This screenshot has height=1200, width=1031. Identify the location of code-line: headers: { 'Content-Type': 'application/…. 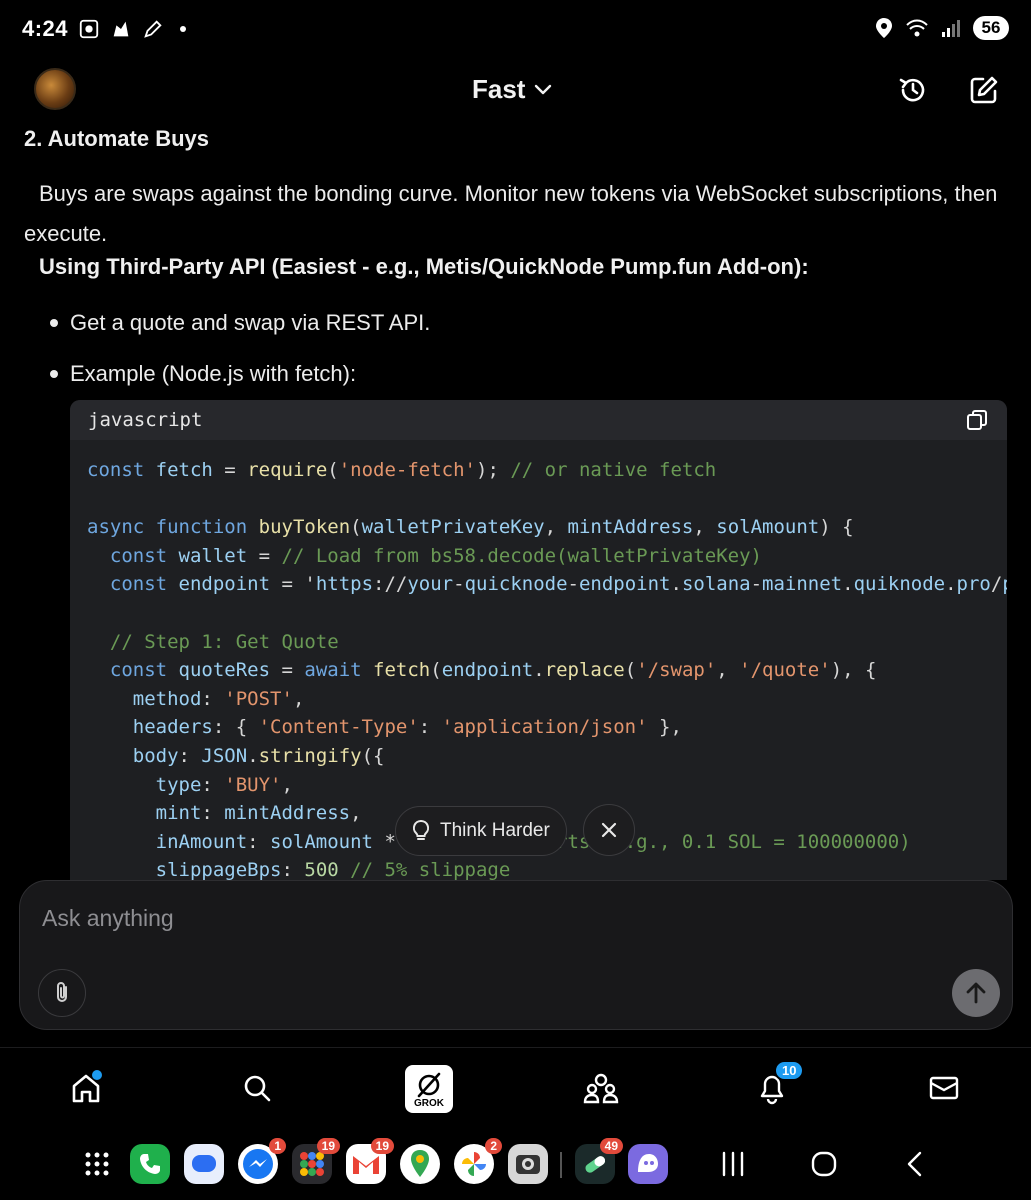
(407, 727).